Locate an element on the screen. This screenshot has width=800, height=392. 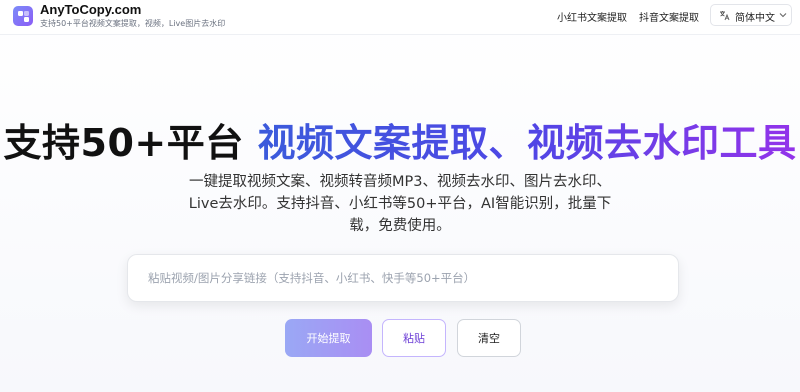
hero-title-highlight: 视频文案提取、视频去水印工具 is located at coordinates (527, 143).